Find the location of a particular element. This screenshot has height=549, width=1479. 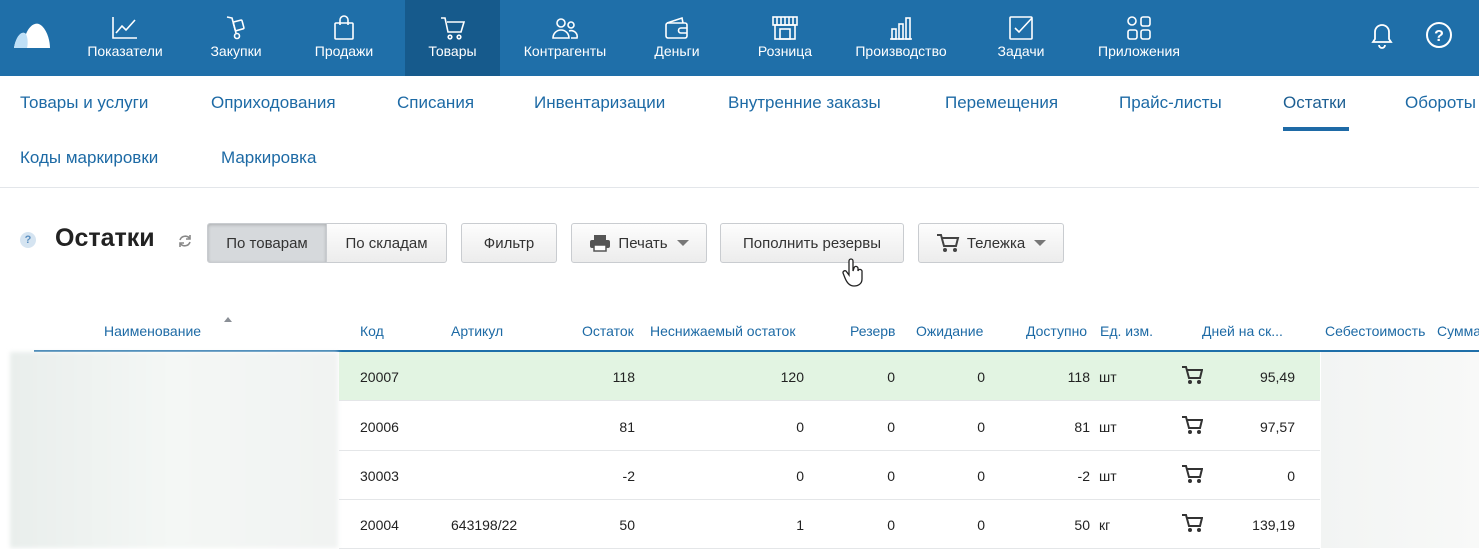

cell-code: 20007 is located at coordinates (379, 377).